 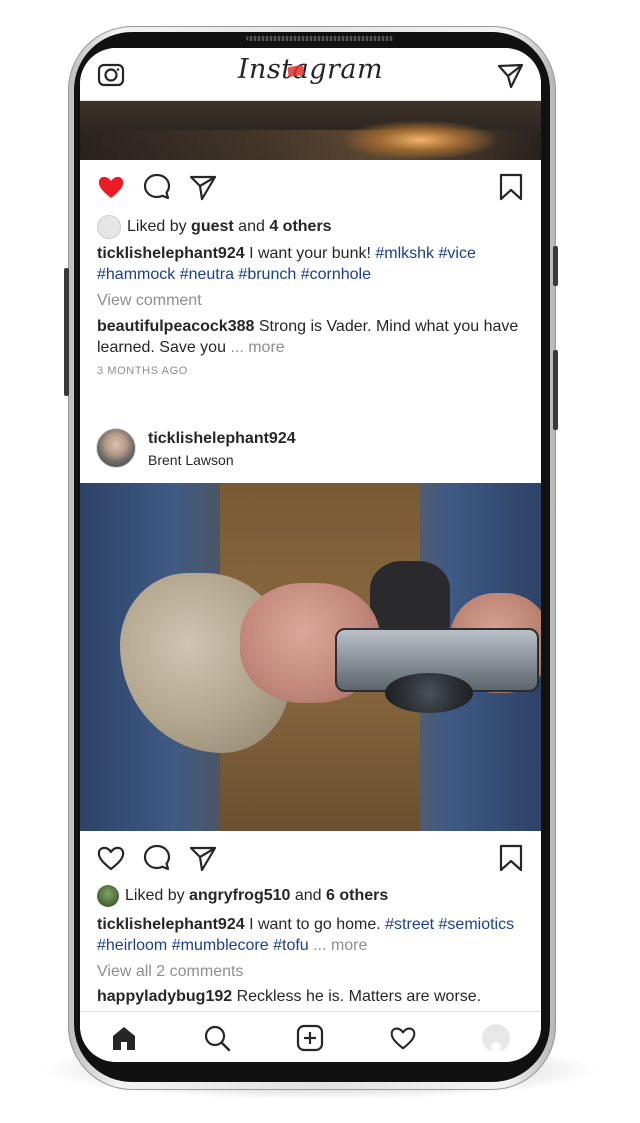 I want to click on photo-camera-hood, so click(x=410, y=596).